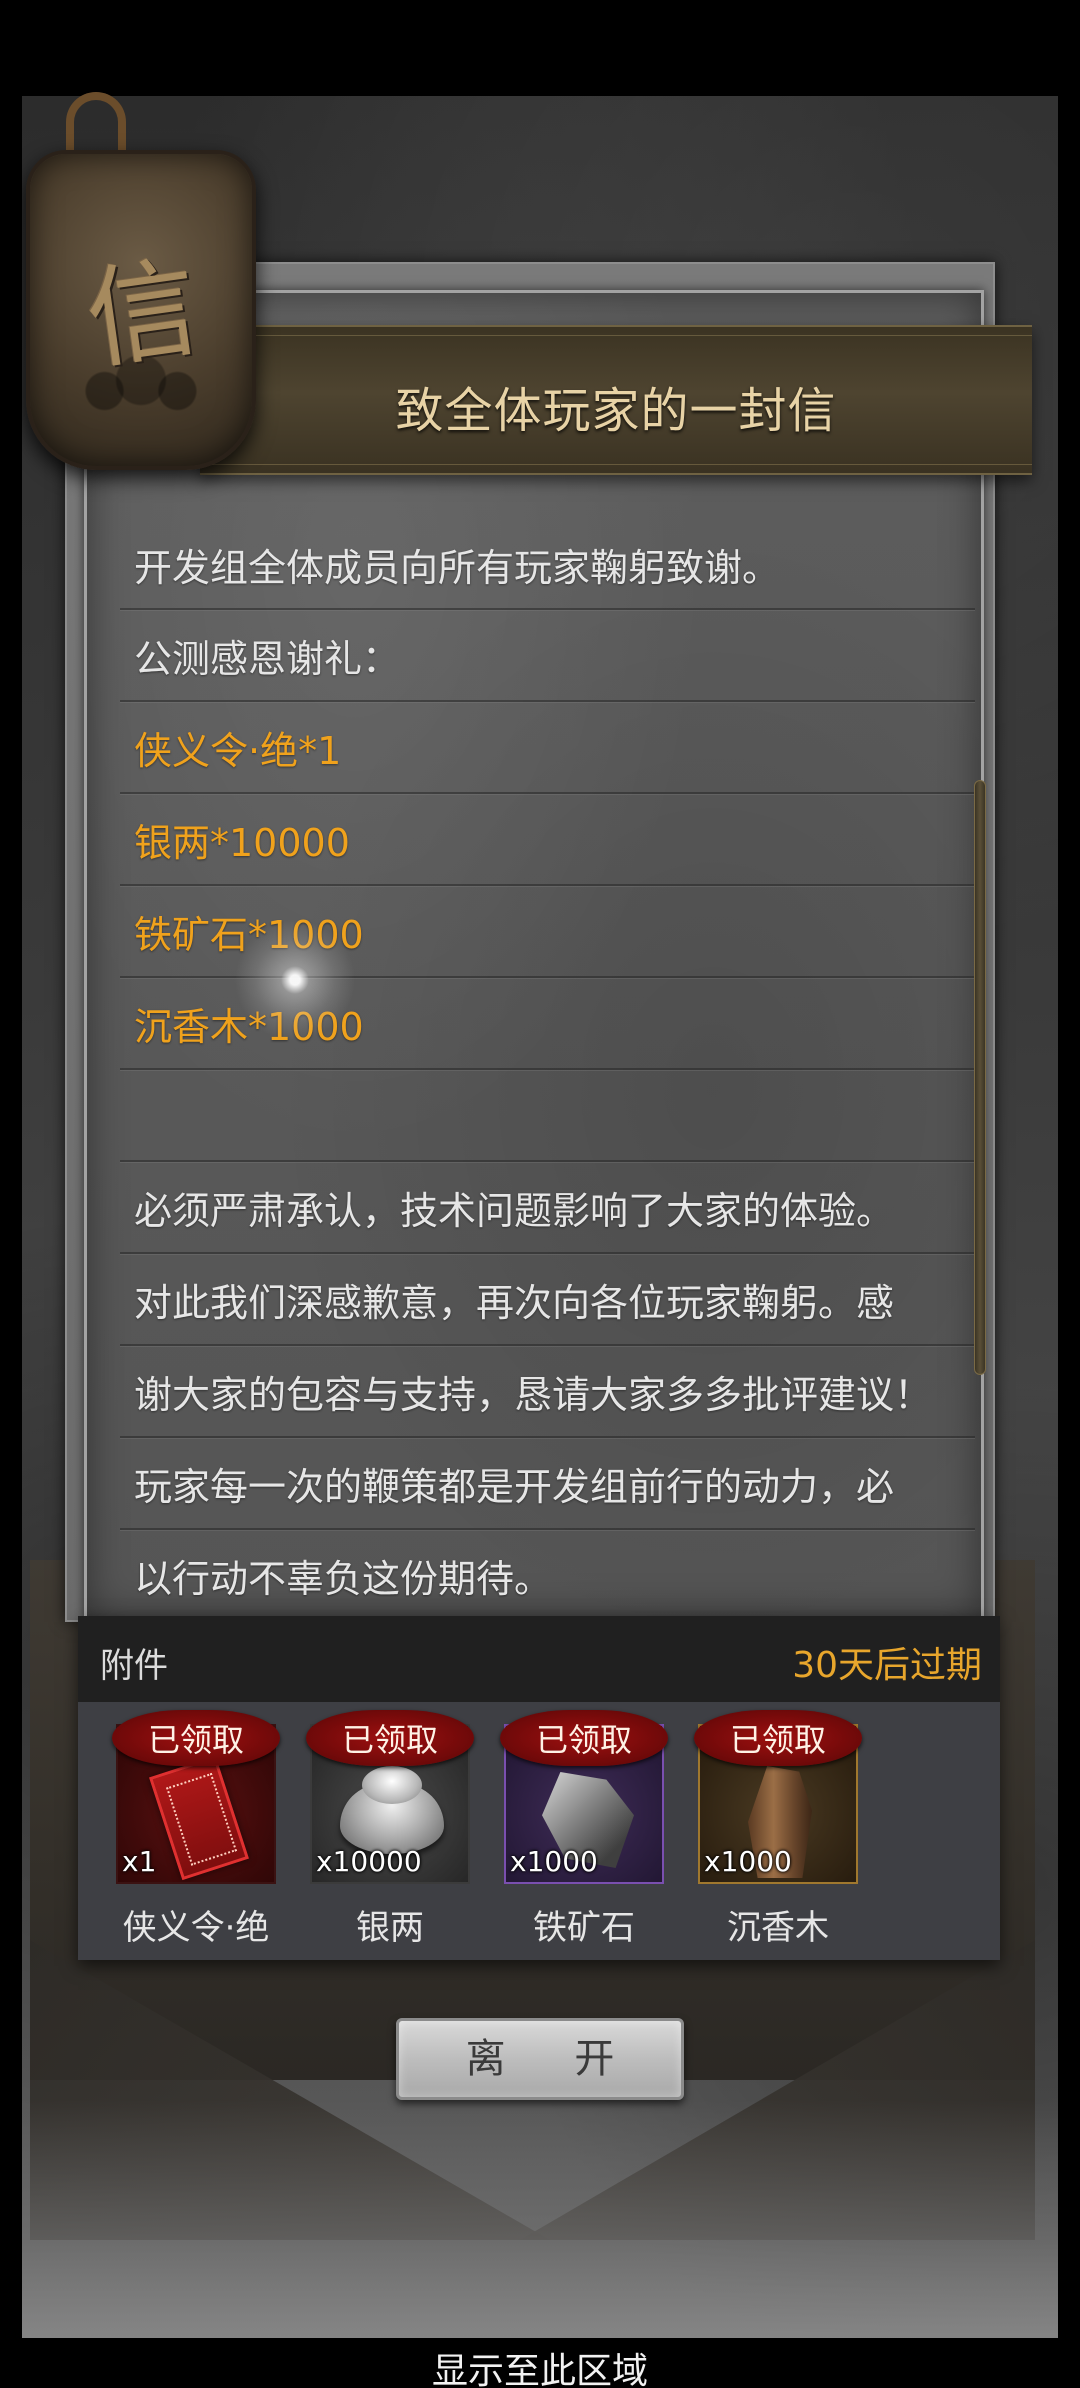 The image size is (1080, 2388). I want to click on attachment-item-iron-ore: x1000 已领取 铁矿石, so click(584, 1829).